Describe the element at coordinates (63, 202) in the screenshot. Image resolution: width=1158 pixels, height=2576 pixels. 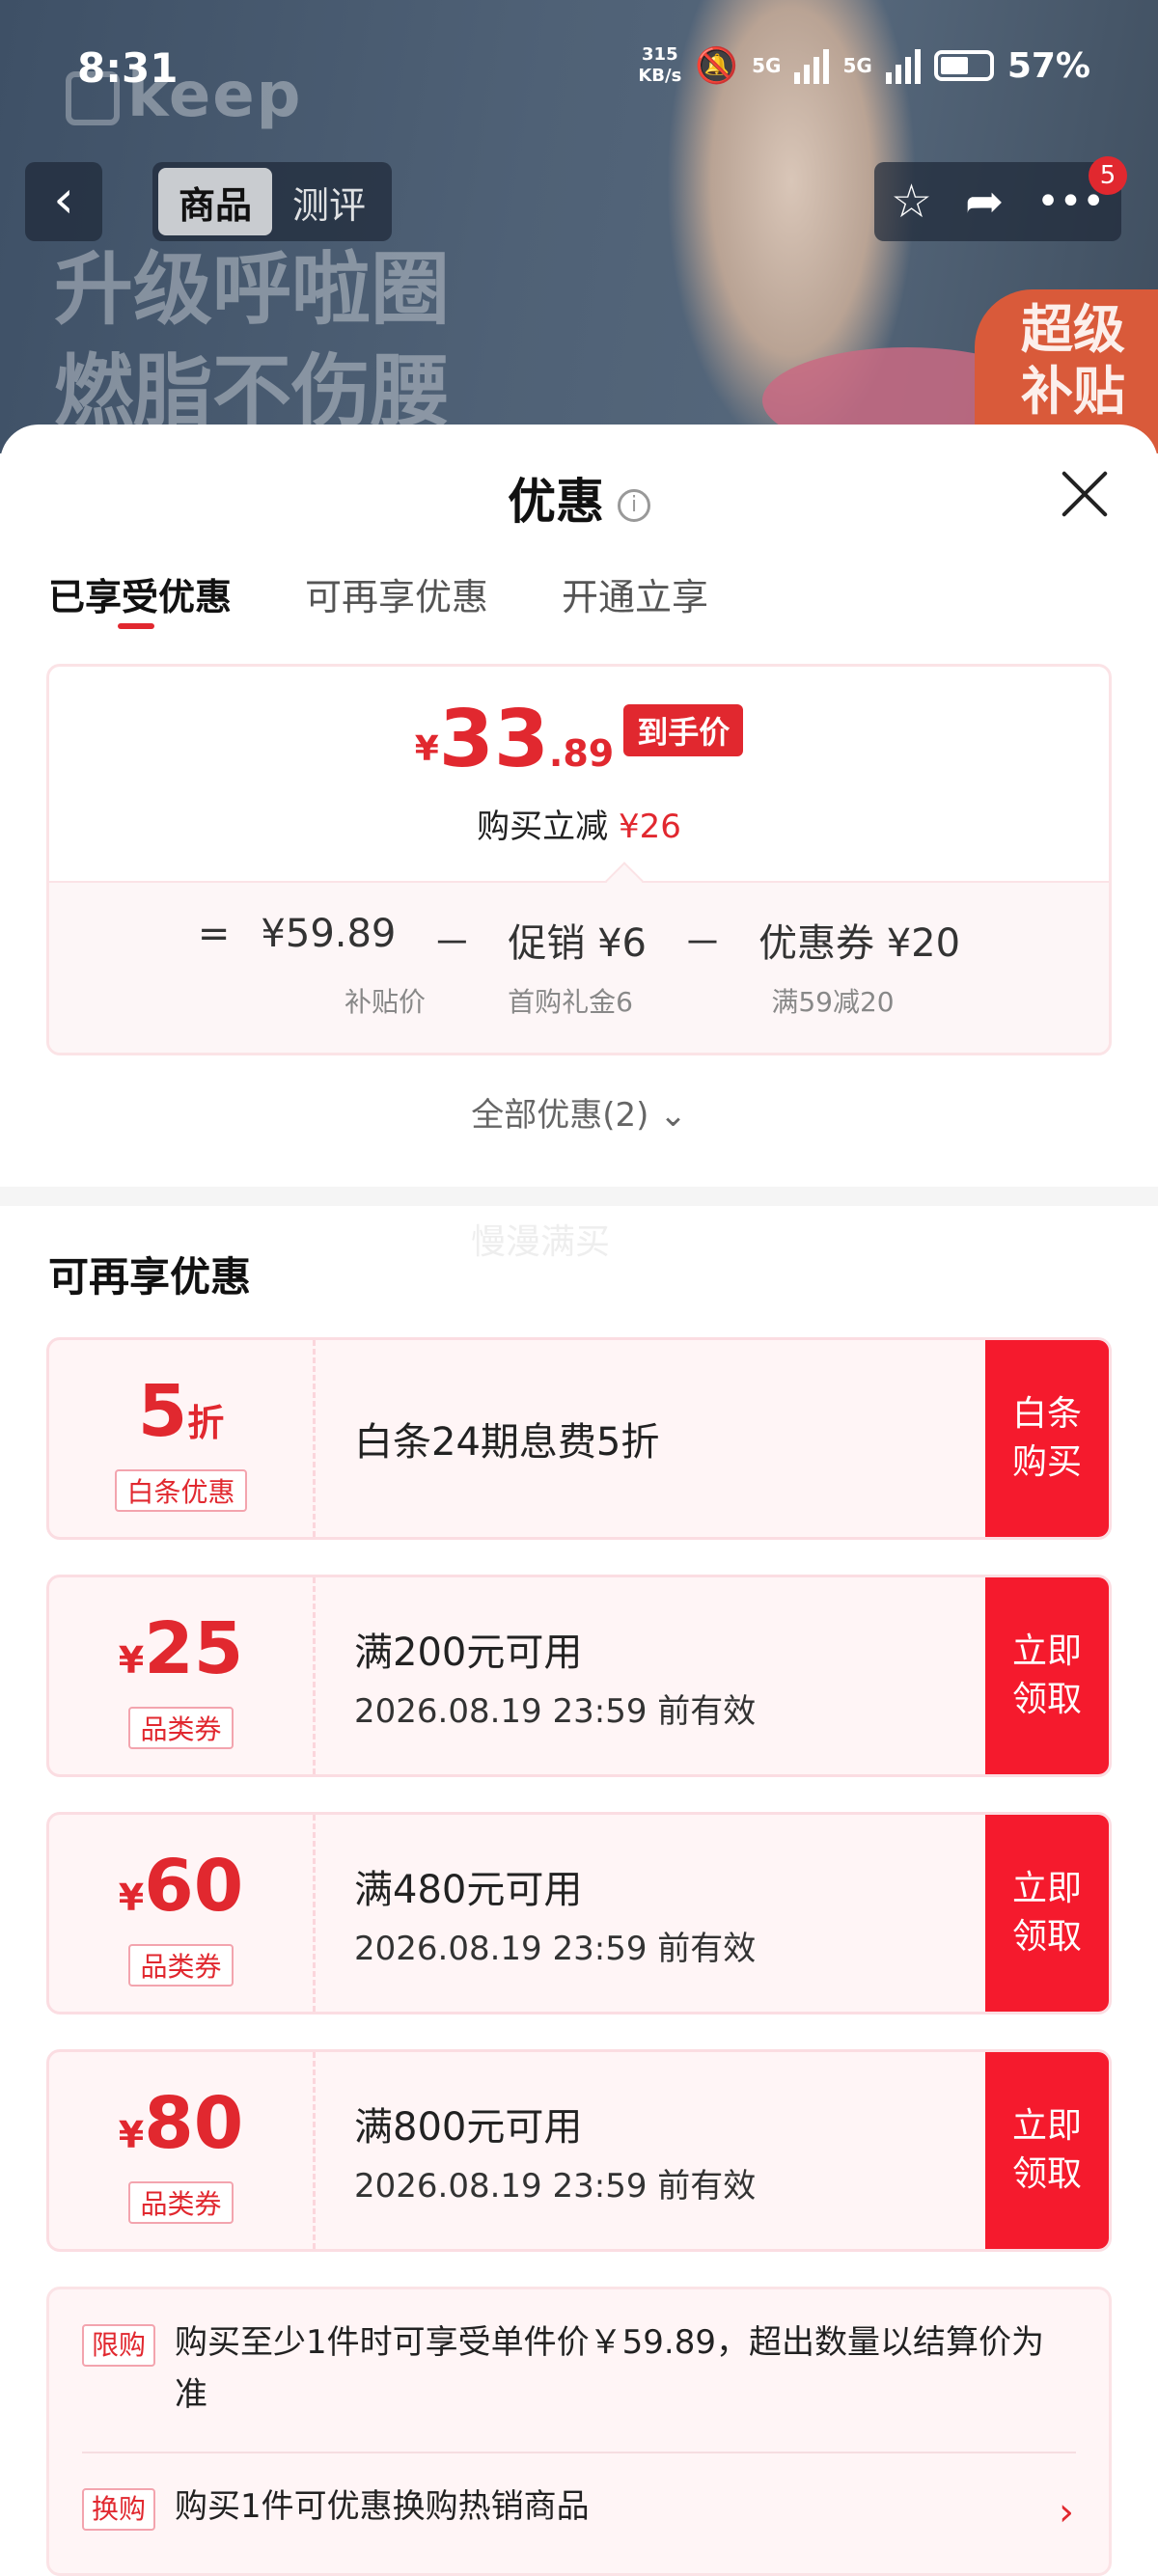
I see `back-button: ‹` at that location.